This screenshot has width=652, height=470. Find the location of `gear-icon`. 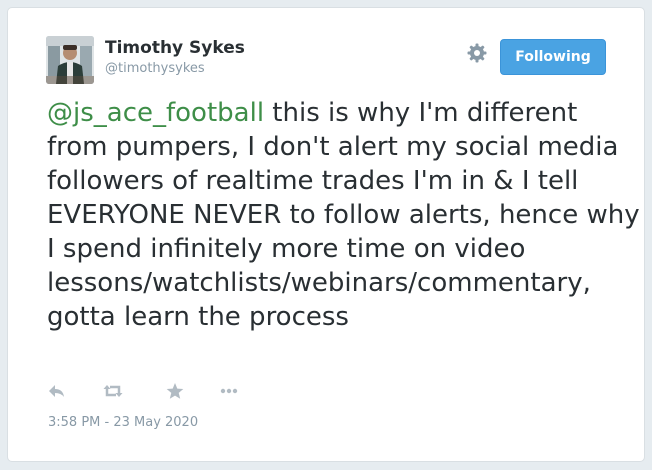

gear-icon is located at coordinates (477, 53).